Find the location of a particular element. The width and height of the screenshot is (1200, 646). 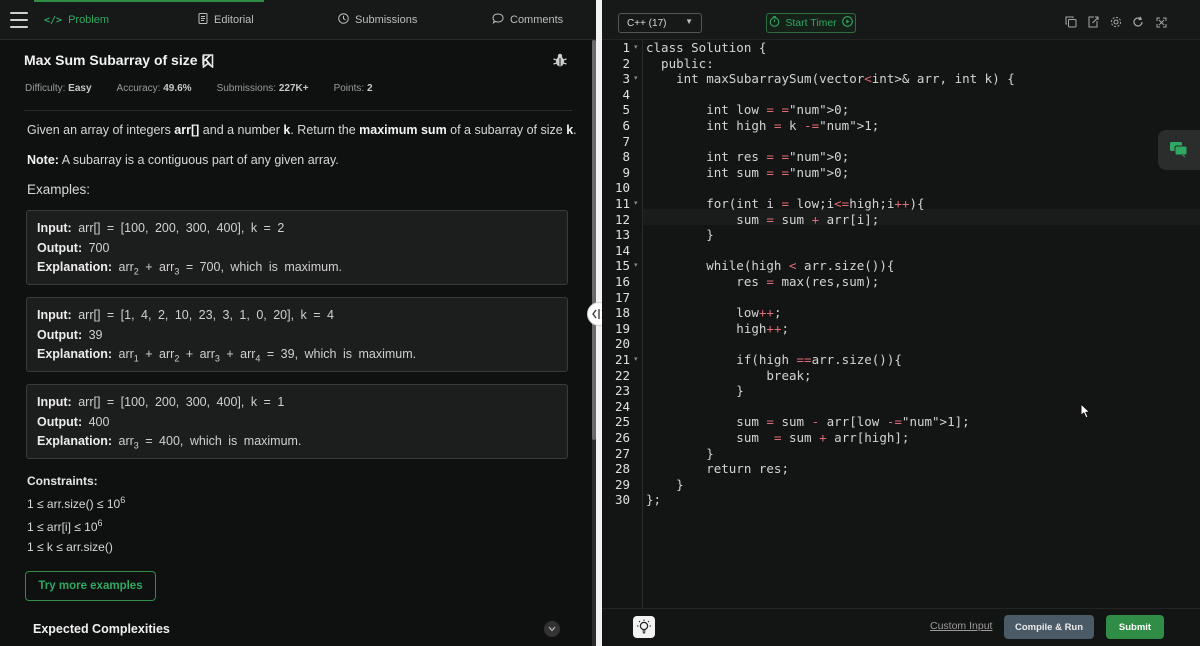

tab-comments: Comments is located at coordinates (527, 20).